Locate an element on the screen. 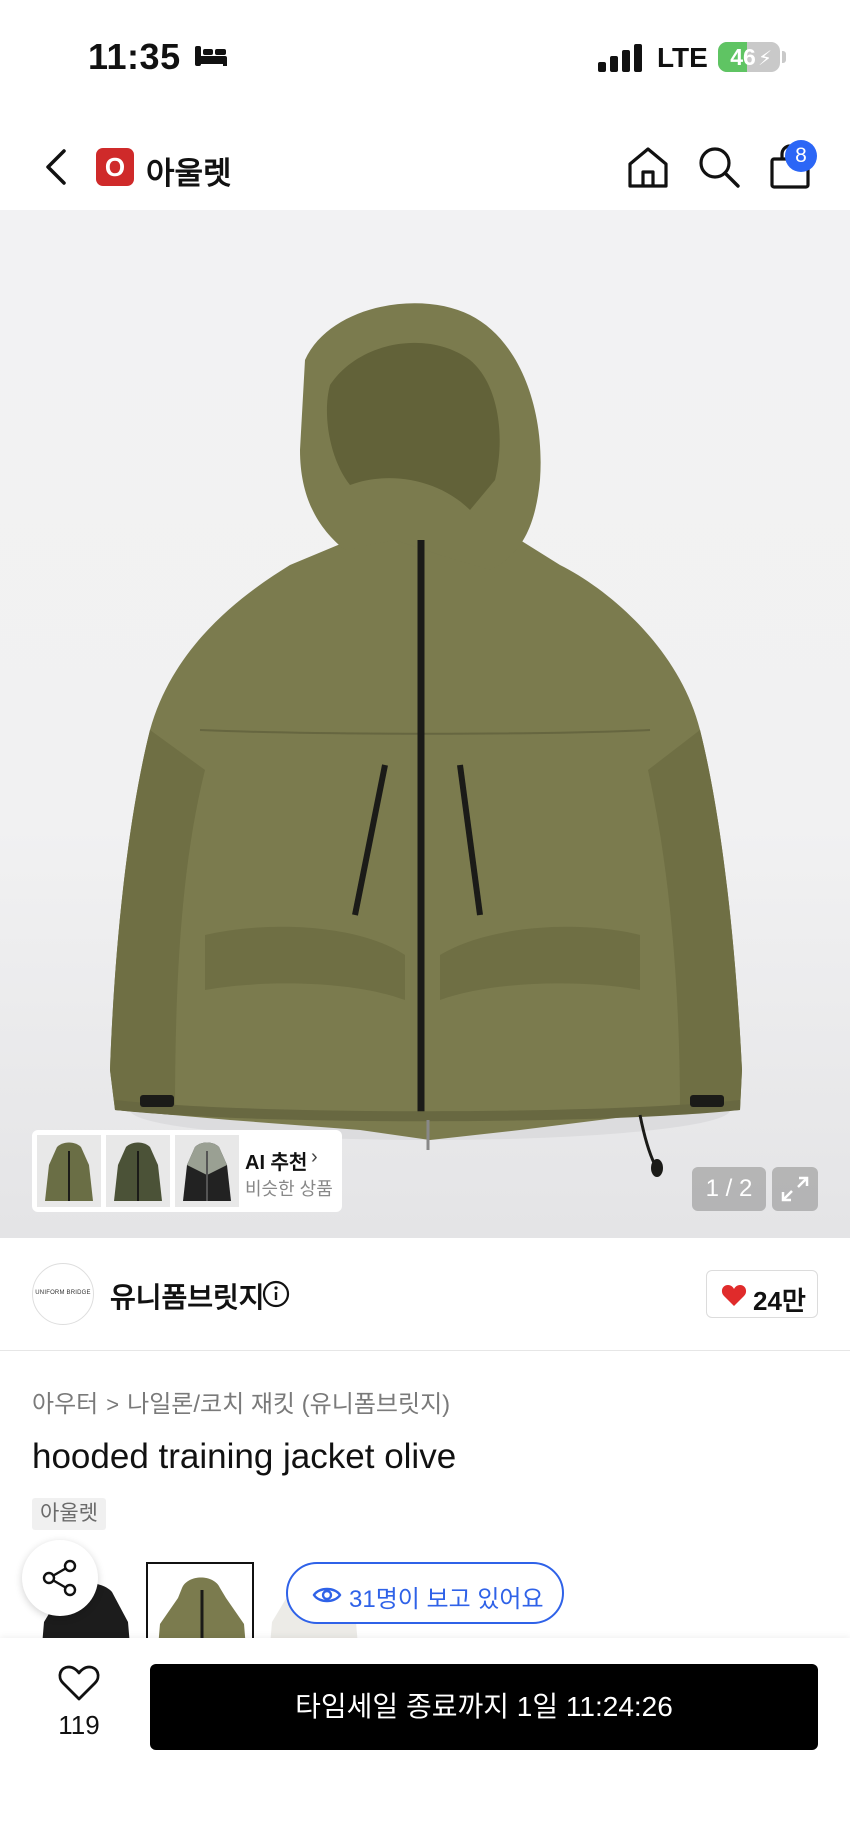  expand-icon is located at coordinates (795, 1189).